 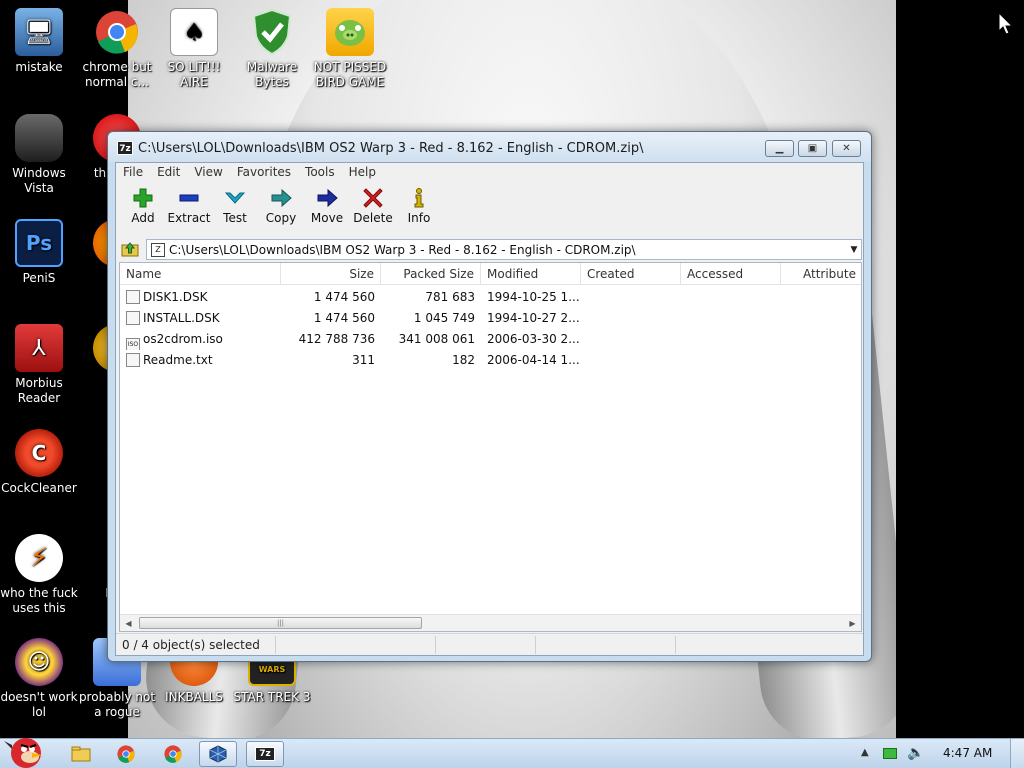 What do you see at coordinates (39, 348) in the screenshot?
I see `pdf-reader-icon: ⅄` at bounding box center [39, 348].